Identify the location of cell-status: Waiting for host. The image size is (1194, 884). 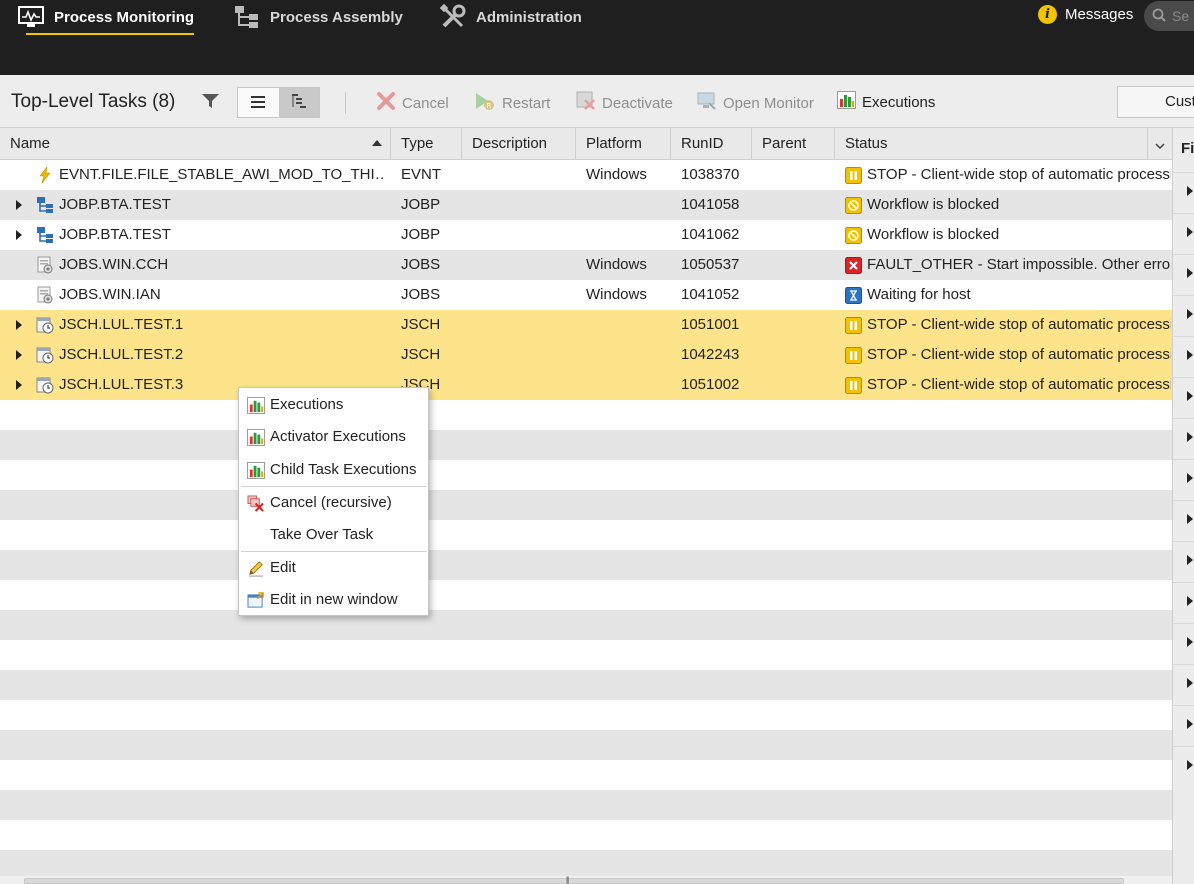
(919, 294).